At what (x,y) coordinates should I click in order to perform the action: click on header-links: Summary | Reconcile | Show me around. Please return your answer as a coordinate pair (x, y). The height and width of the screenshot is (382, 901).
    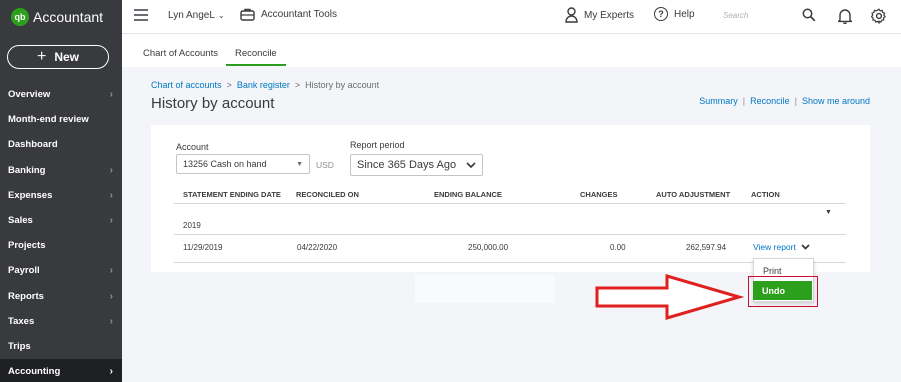
    Looking at the image, I should click on (784, 101).